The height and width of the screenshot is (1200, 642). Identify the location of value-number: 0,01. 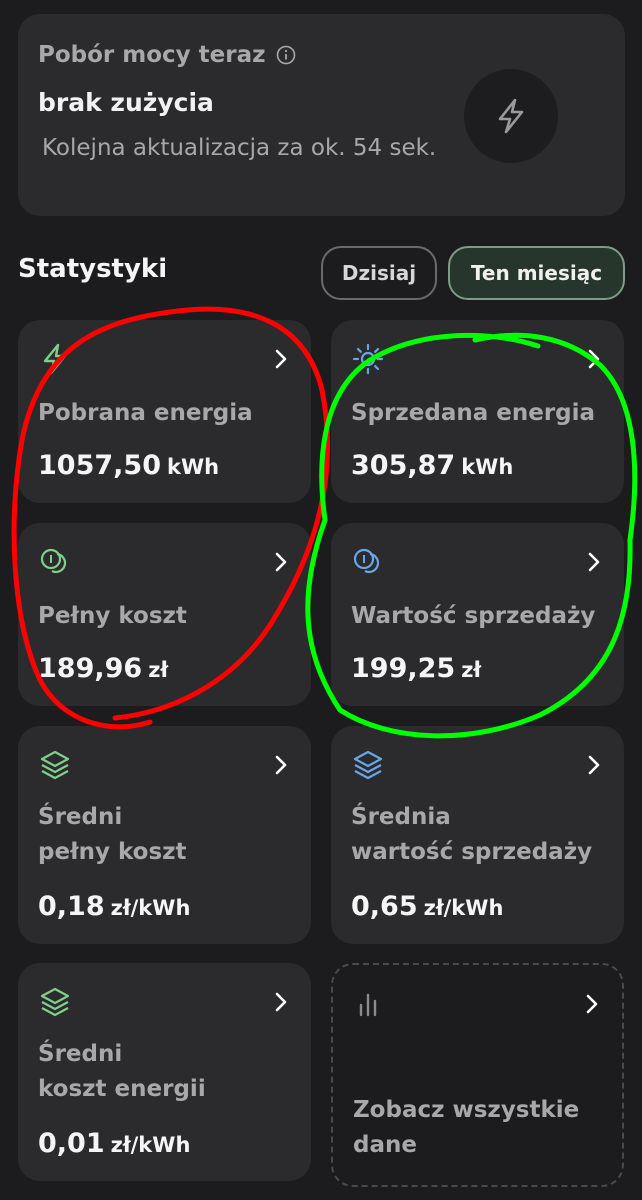
(71, 1143).